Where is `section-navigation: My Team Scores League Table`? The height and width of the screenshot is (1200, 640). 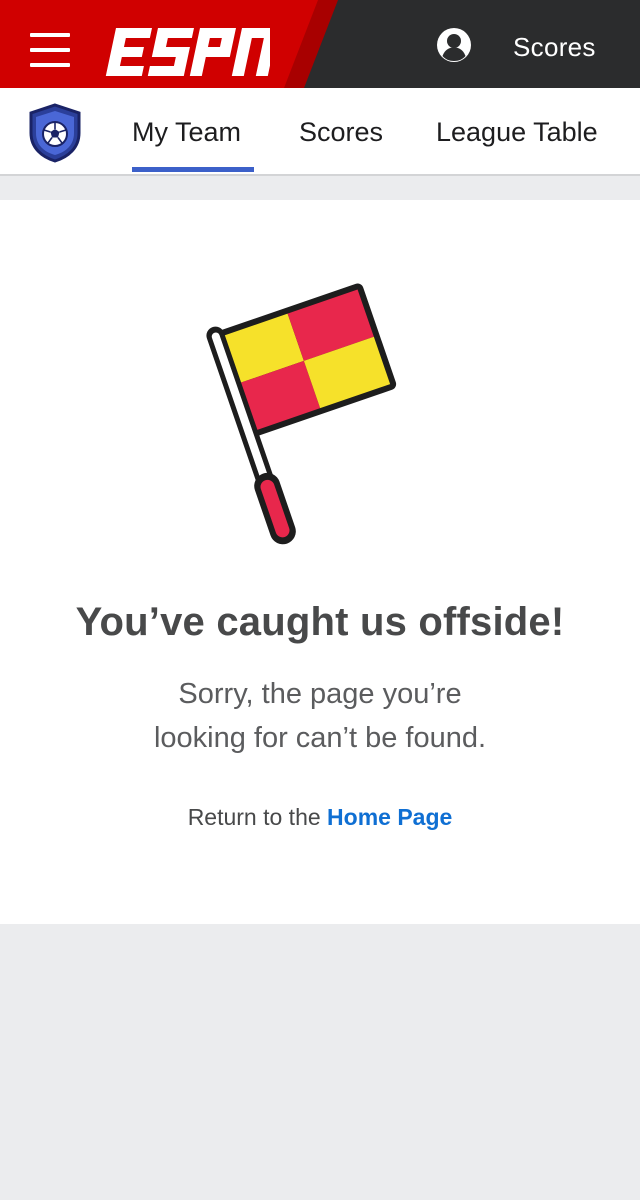
section-navigation: My Team Scores League Table is located at coordinates (320, 132).